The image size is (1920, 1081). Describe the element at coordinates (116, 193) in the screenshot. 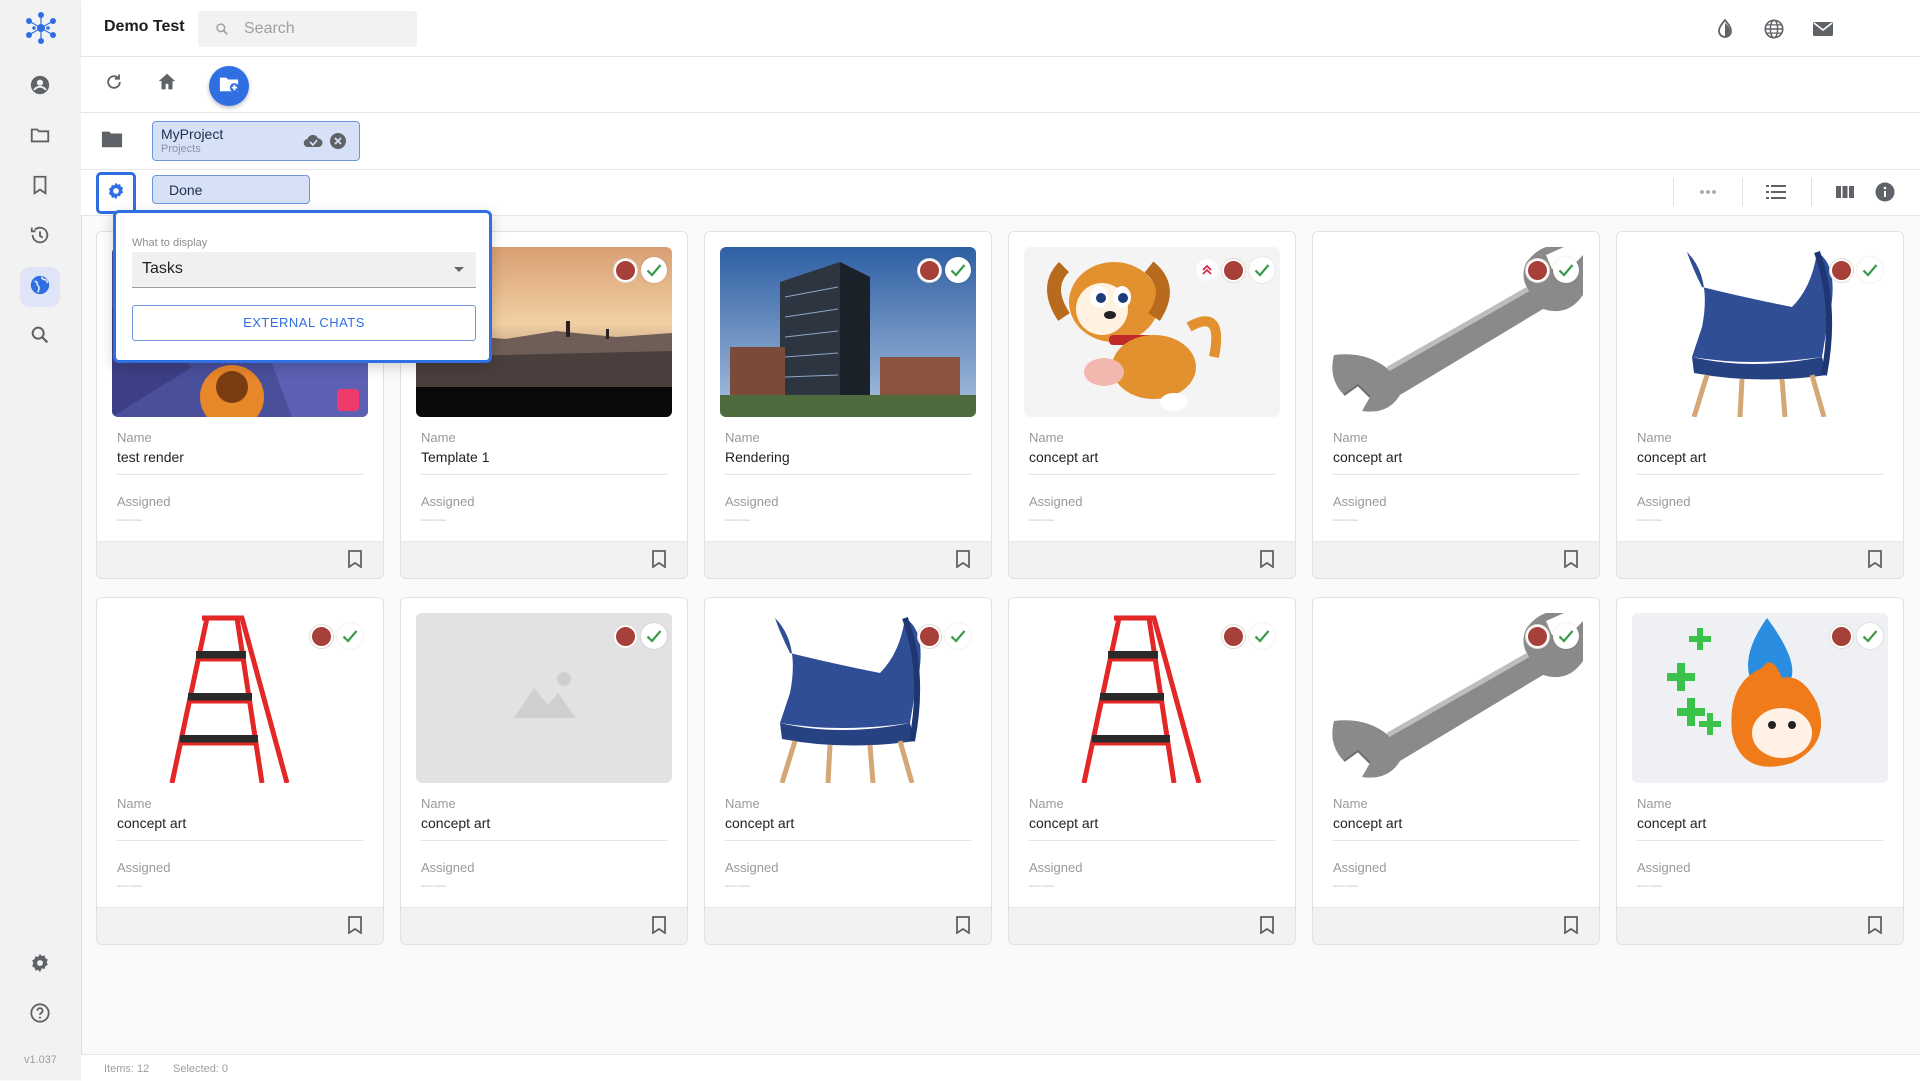

I see `view-settings-button` at that location.